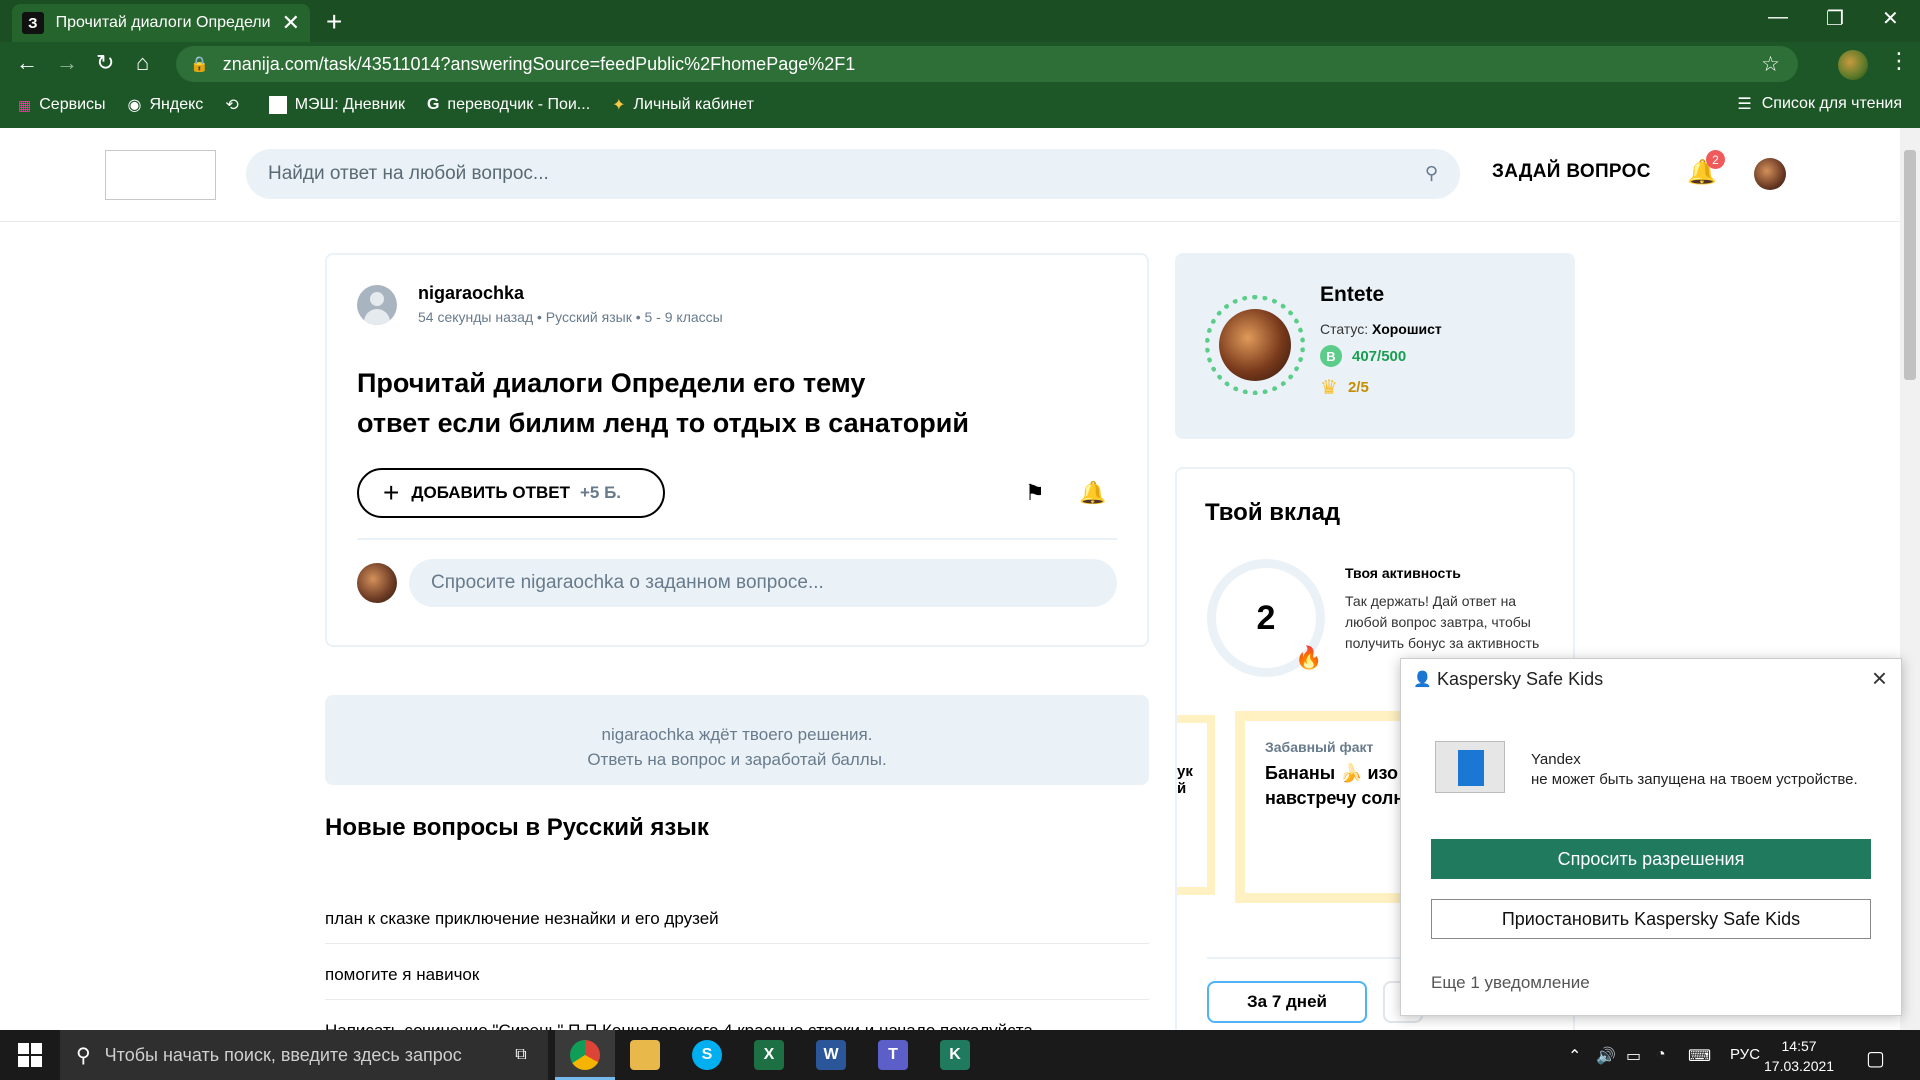  Describe the element at coordinates (1381, 329) in the screenshot. I see `user-status: Статус: Хорошист` at that location.